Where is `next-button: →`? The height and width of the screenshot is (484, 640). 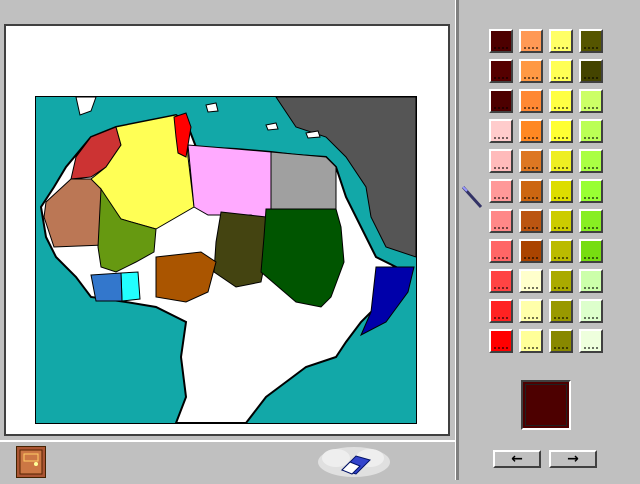 next-button: → is located at coordinates (573, 459).